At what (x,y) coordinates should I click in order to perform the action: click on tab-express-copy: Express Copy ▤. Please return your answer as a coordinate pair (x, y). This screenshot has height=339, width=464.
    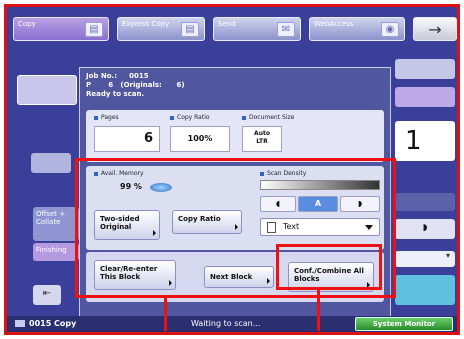
    Looking at the image, I should click on (161, 29).